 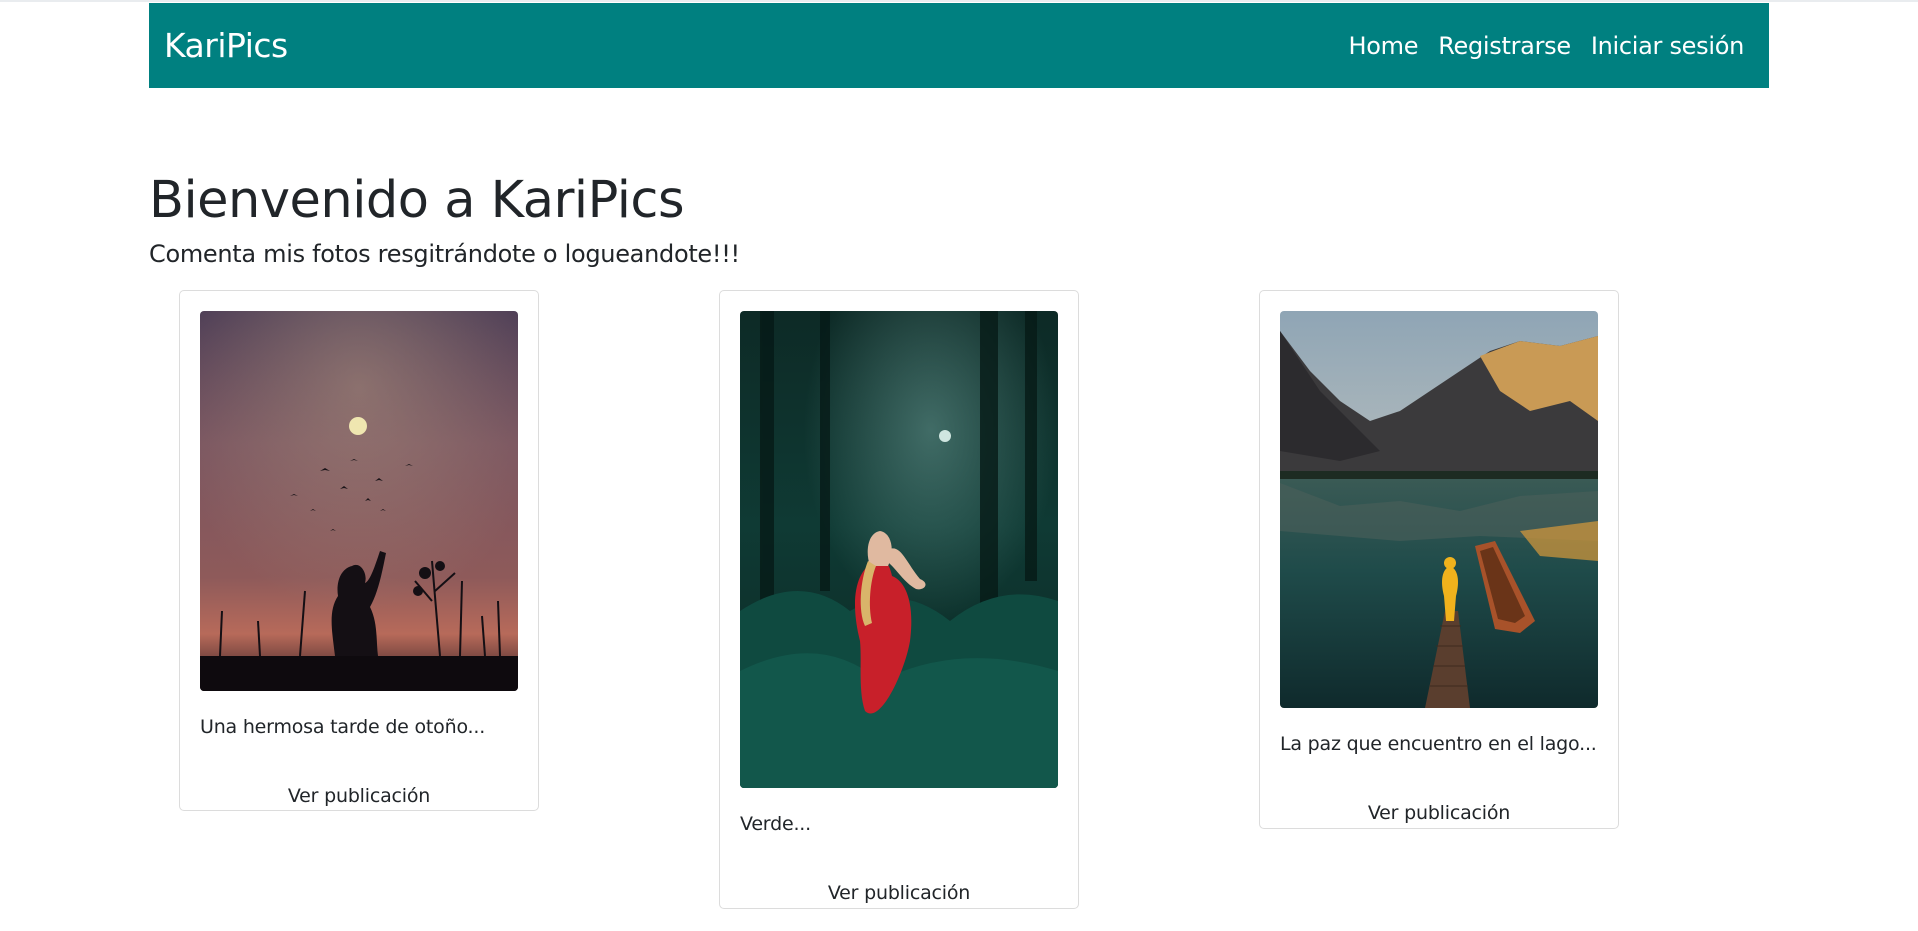 What do you see at coordinates (1439, 509) in the screenshot?
I see `post-image-mountain-lake` at bounding box center [1439, 509].